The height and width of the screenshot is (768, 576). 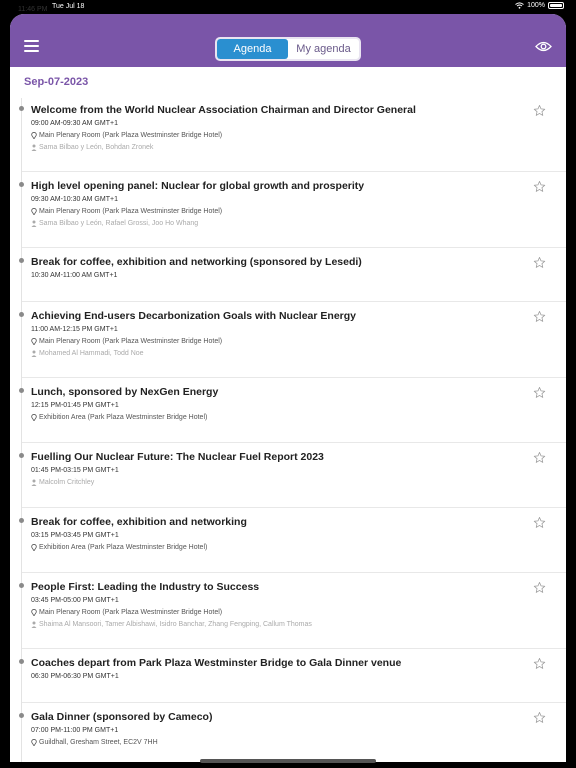 What do you see at coordinates (68, 6) in the screenshot?
I see `status-date: Tue Jul 18` at bounding box center [68, 6].